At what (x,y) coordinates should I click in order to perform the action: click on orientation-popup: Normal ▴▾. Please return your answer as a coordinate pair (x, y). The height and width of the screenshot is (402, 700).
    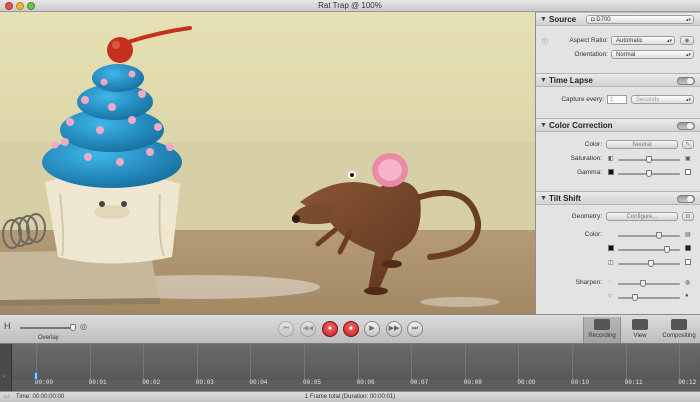
    Looking at the image, I should click on (652, 54).